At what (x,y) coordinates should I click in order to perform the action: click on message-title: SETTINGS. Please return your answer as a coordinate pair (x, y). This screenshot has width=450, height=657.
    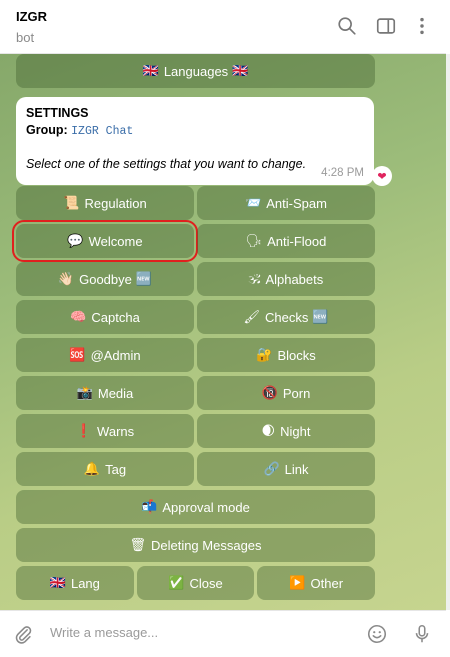
    Looking at the image, I should click on (57, 113).